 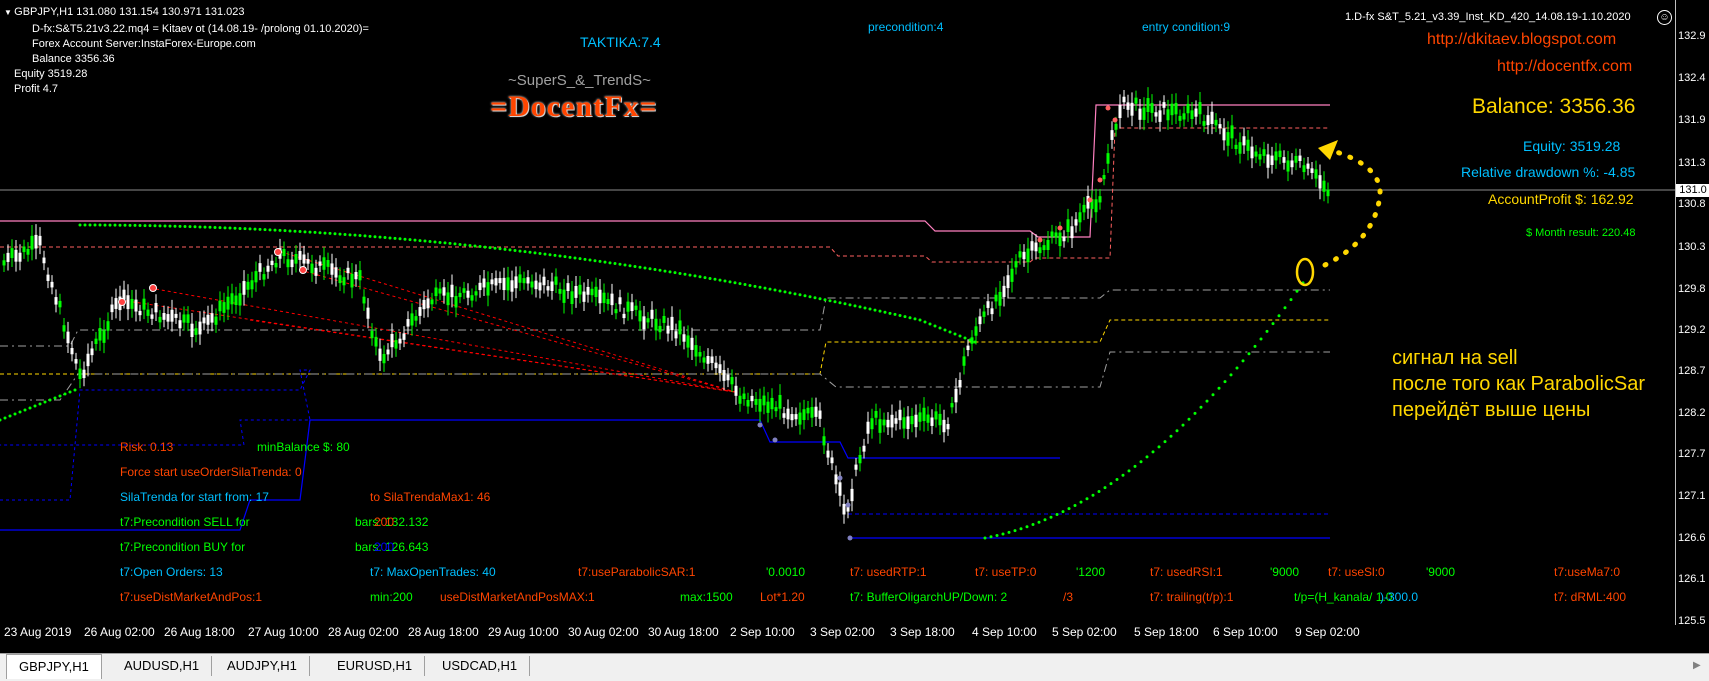 What do you see at coordinates (762, 632) in the screenshot?
I see `time-label: 2 Sep 10:00` at bounding box center [762, 632].